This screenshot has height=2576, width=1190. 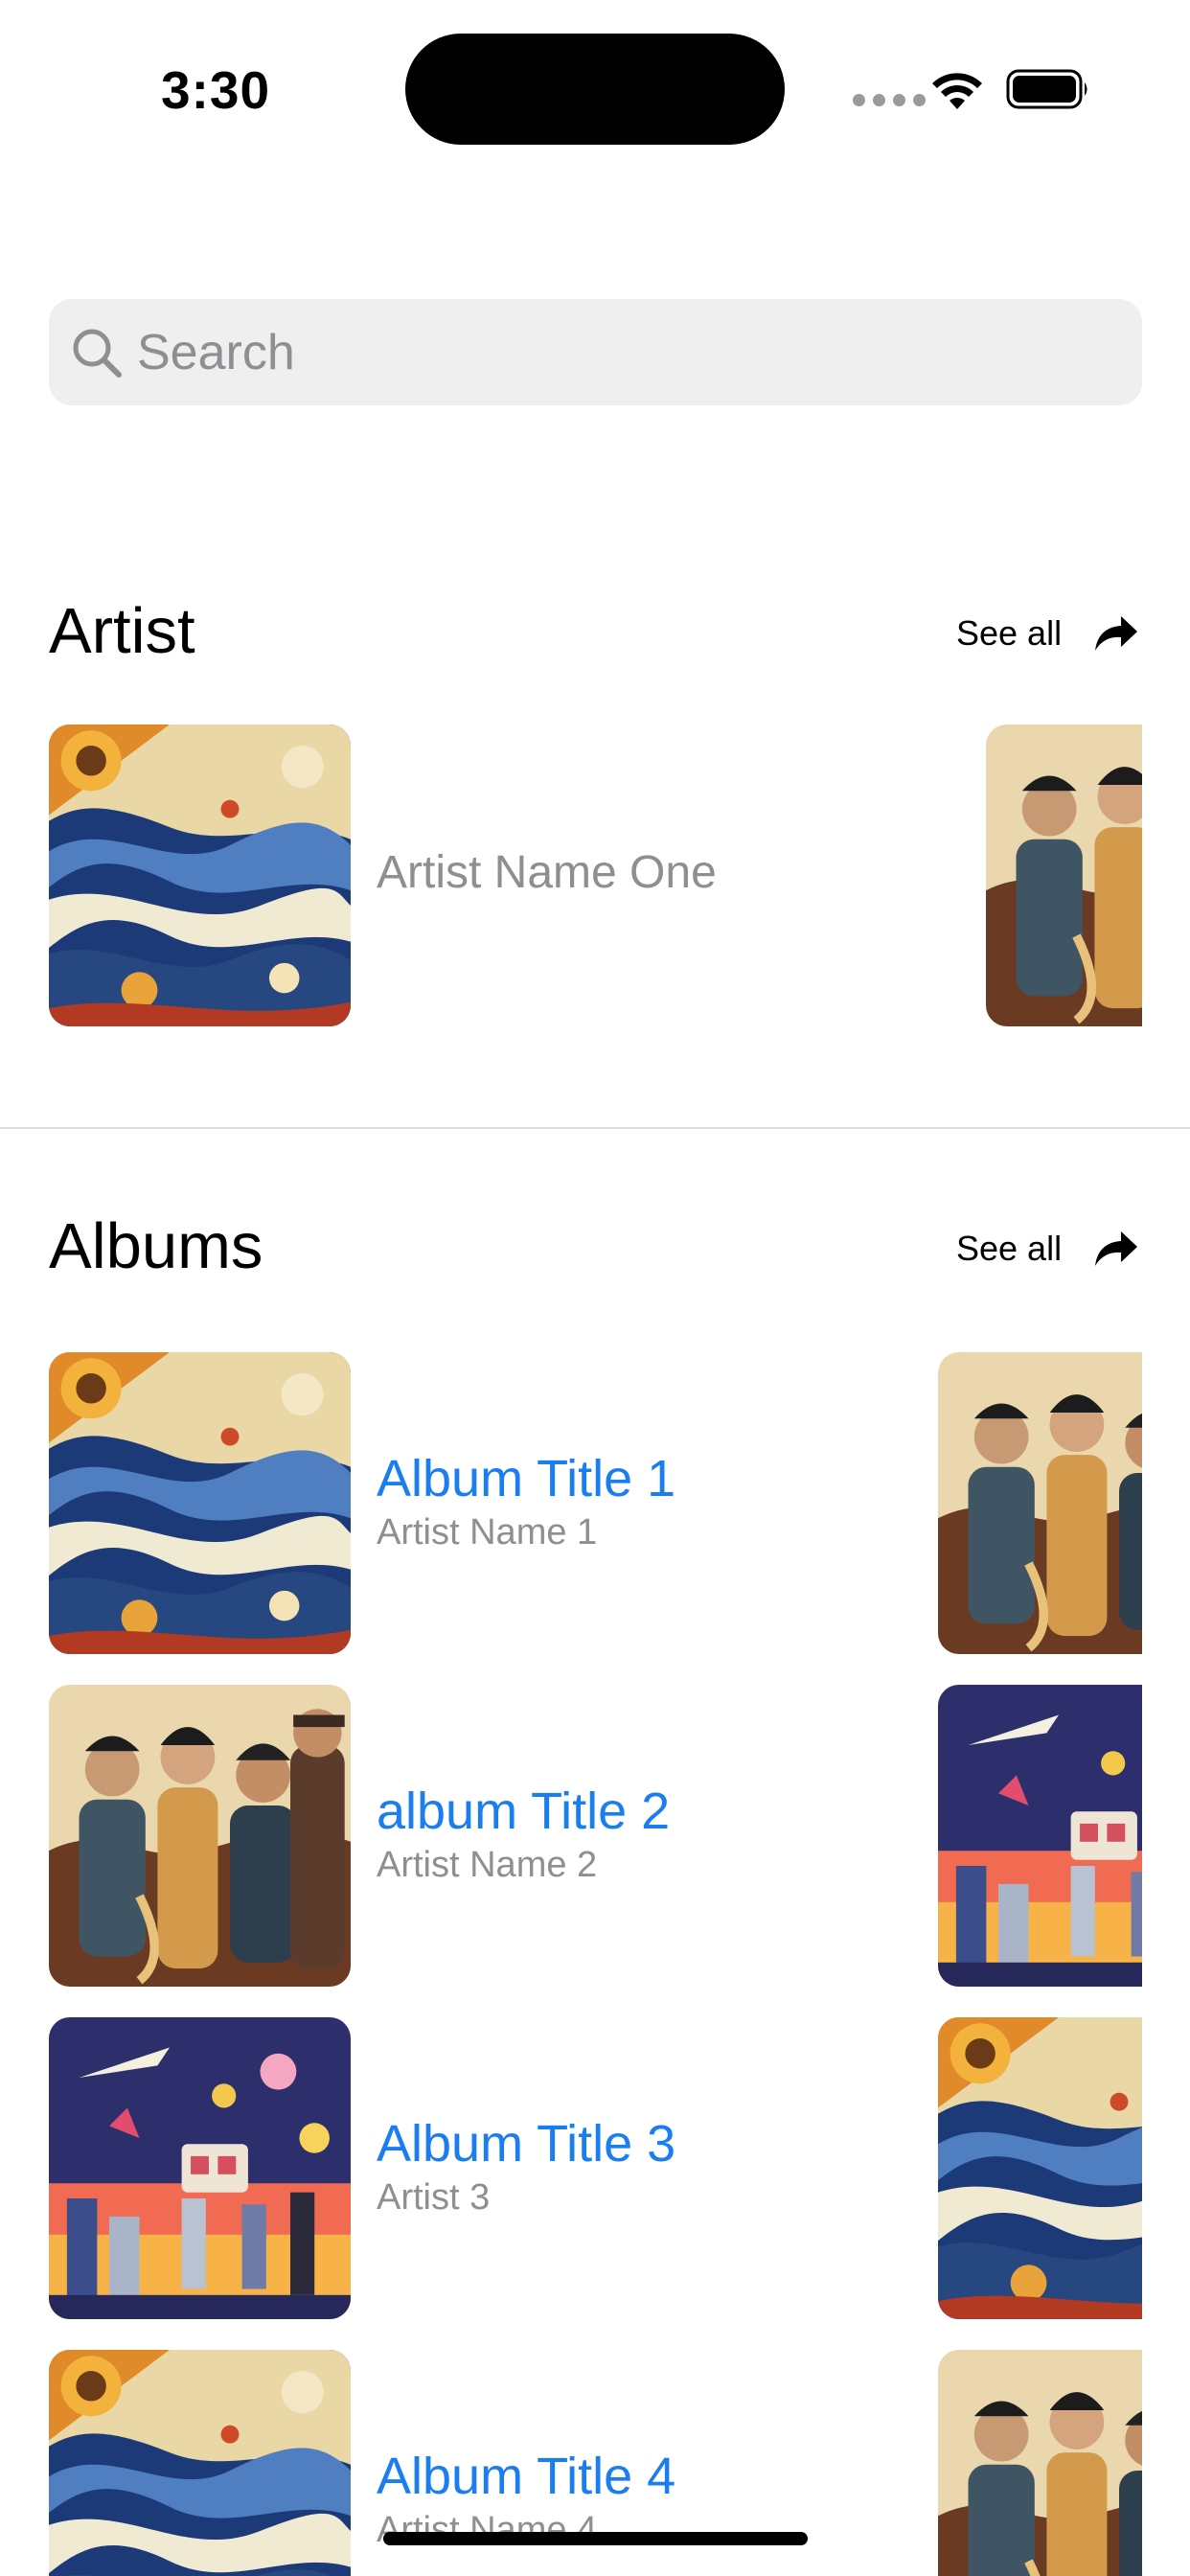 What do you see at coordinates (547, 872) in the screenshot?
I see `artist-name-1: Artist Name One` at bounding box center [547, 872].